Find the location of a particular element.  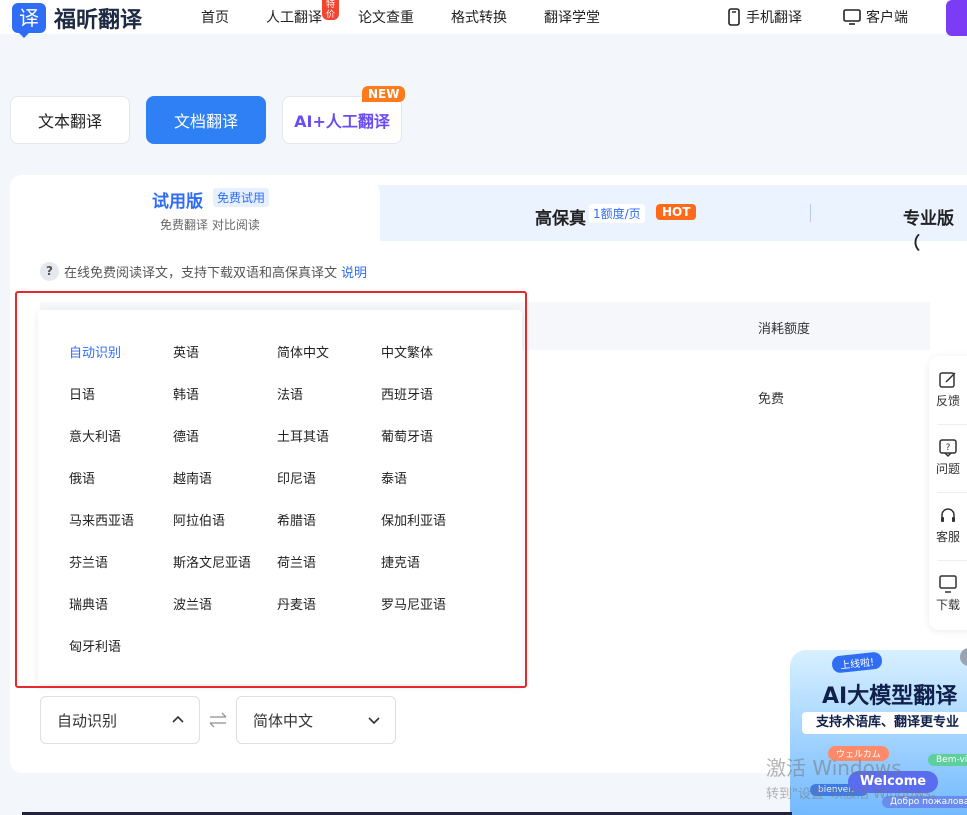

trial-plan-title: 试用版 is located at coordinates (177, 202).